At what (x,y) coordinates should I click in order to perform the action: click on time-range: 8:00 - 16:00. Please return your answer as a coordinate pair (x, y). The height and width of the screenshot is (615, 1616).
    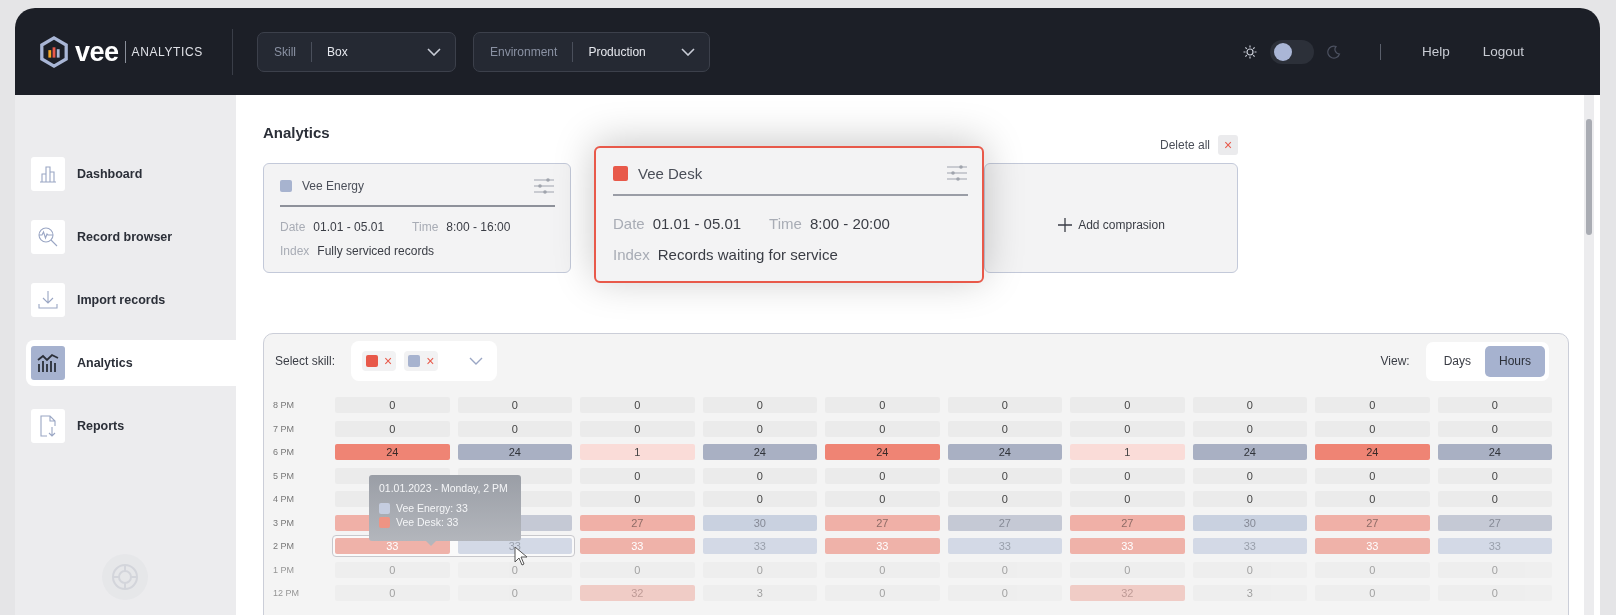
    Looking at the image, I should click on (478, 227).